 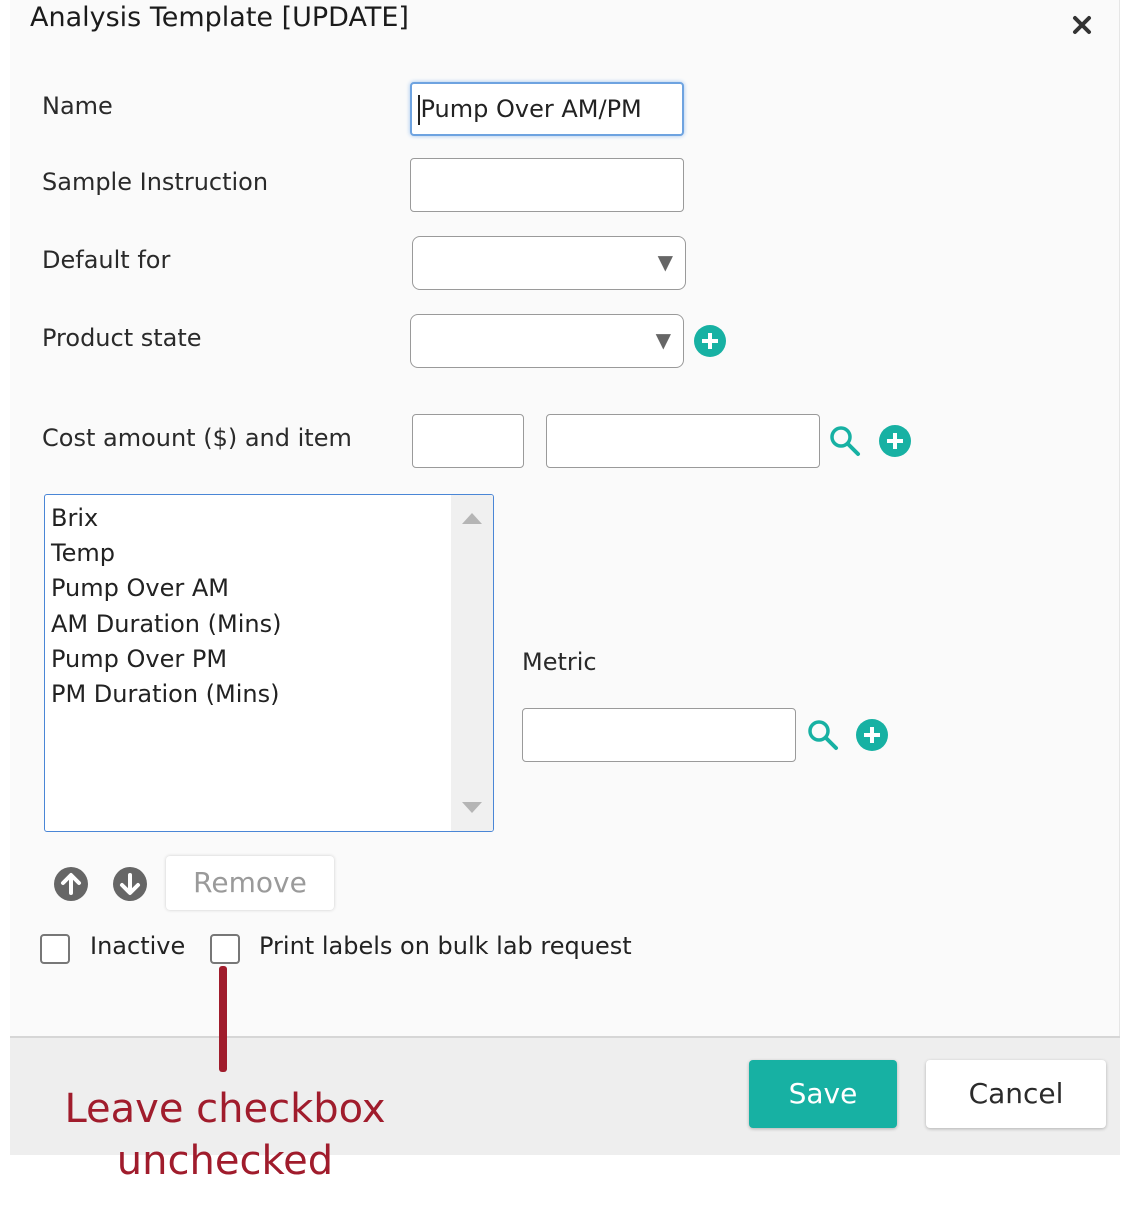 I want to click on cost-label: Cost amount ($) and item, so click(x=197, y=438).